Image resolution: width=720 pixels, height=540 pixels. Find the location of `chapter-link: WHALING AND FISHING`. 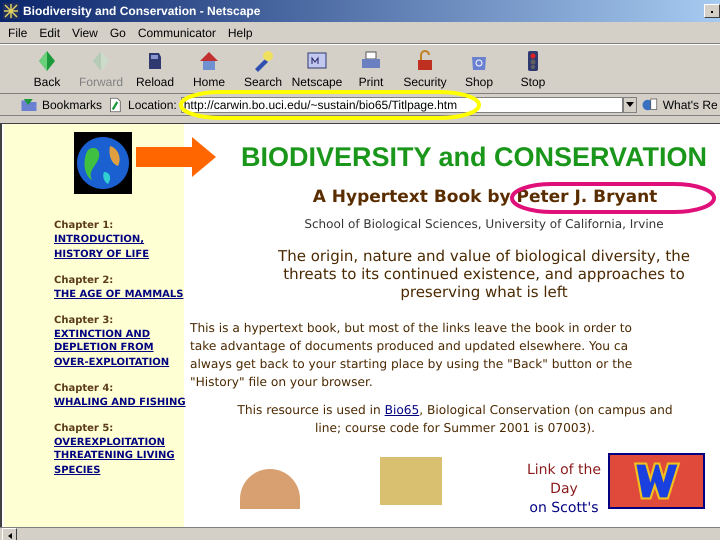

chapter-link: WHALING AND FISHING is located at coordinates (120, 402).